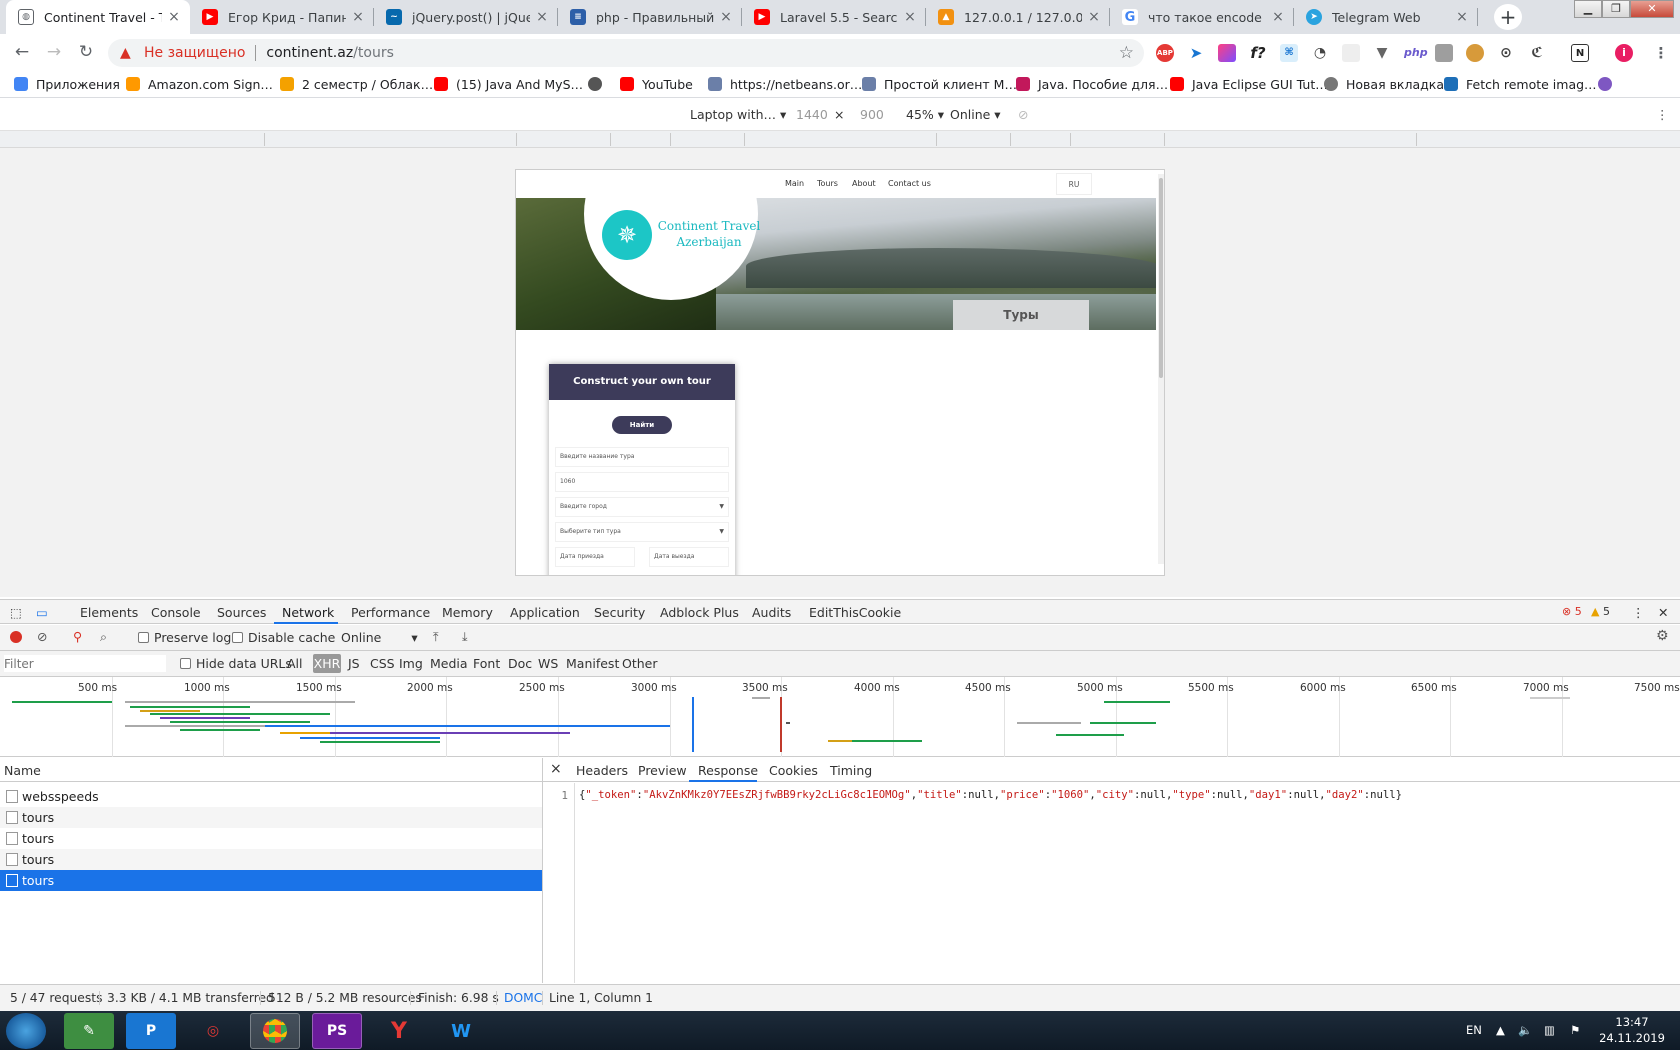 This screenshot has height=1050, width=1680. What do you see at coordinates (42, 636) in the screenshot?
I see `clear-icon: ⊘` at bounding box center [42, 636].